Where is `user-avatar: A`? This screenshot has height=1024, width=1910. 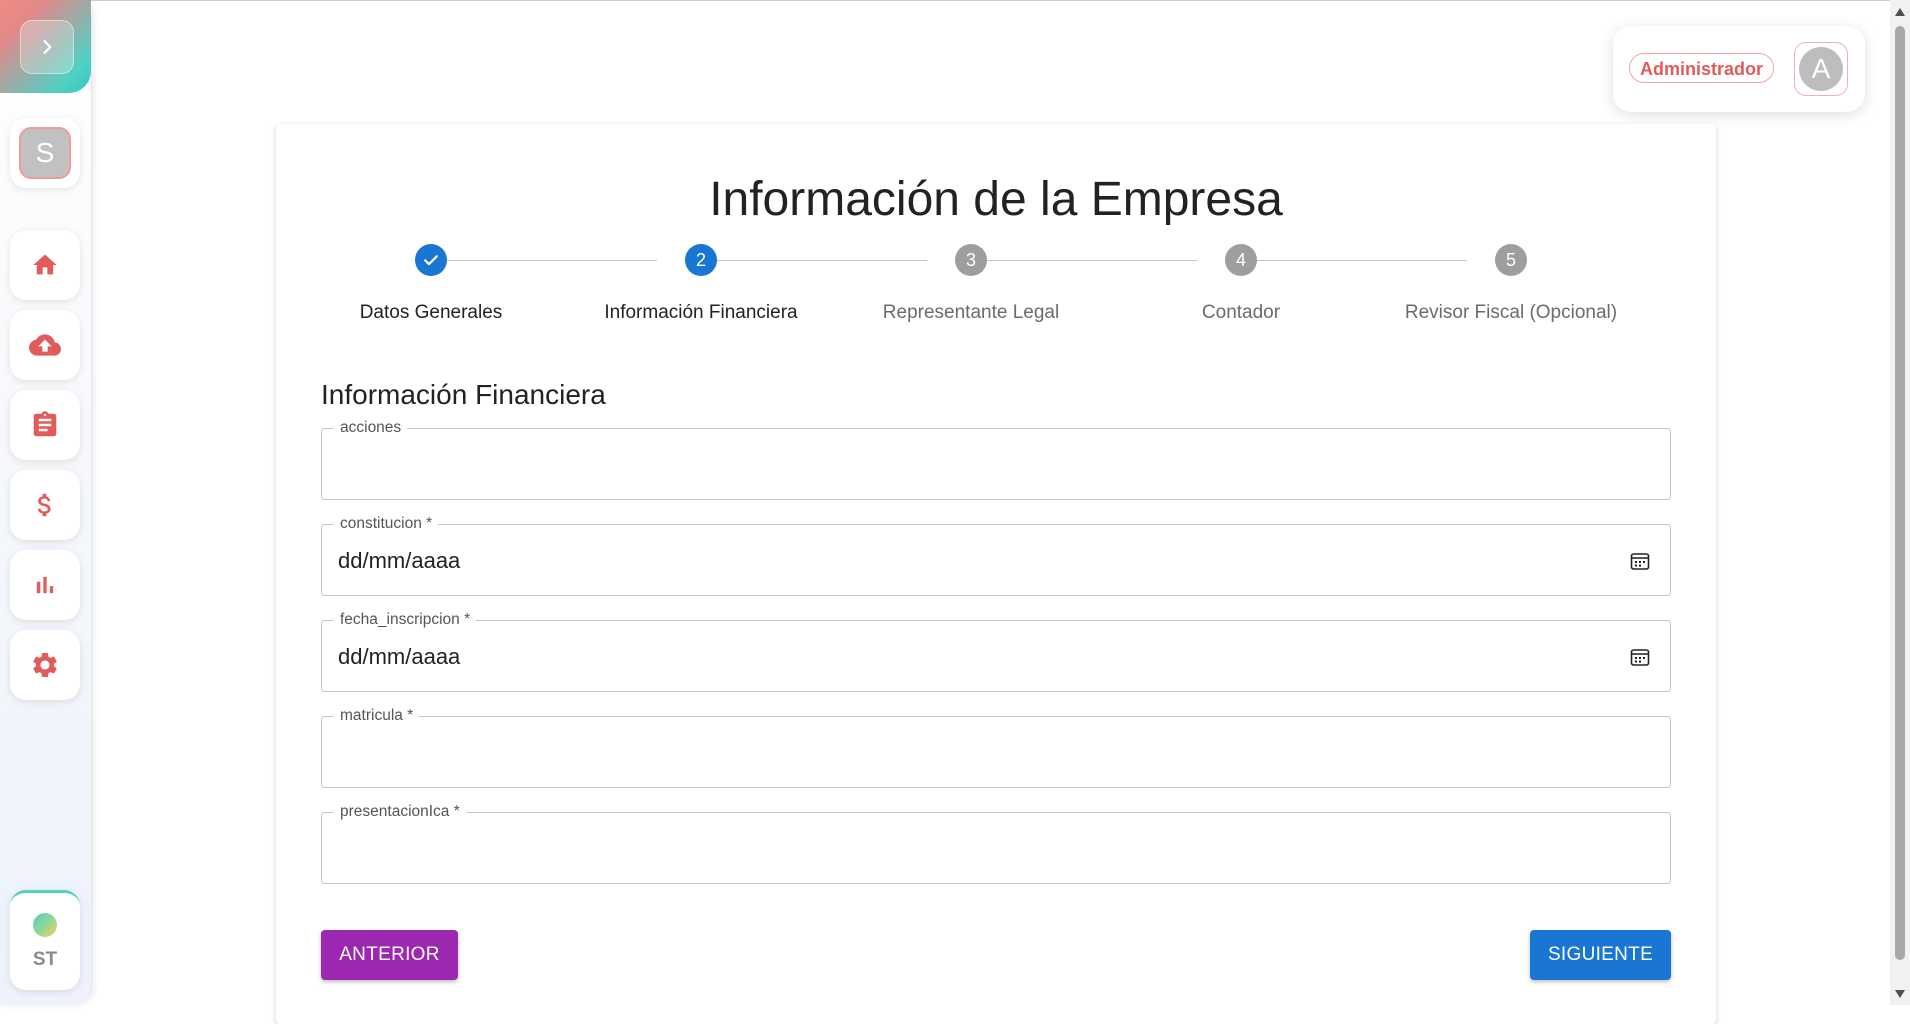 user-avatar: A is located at coordinates (1821, 69).